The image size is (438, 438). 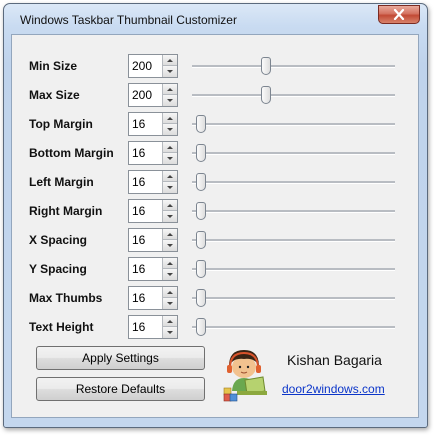 I want to click on setting-label: Bottom Margin, so click(x=71, y=153).